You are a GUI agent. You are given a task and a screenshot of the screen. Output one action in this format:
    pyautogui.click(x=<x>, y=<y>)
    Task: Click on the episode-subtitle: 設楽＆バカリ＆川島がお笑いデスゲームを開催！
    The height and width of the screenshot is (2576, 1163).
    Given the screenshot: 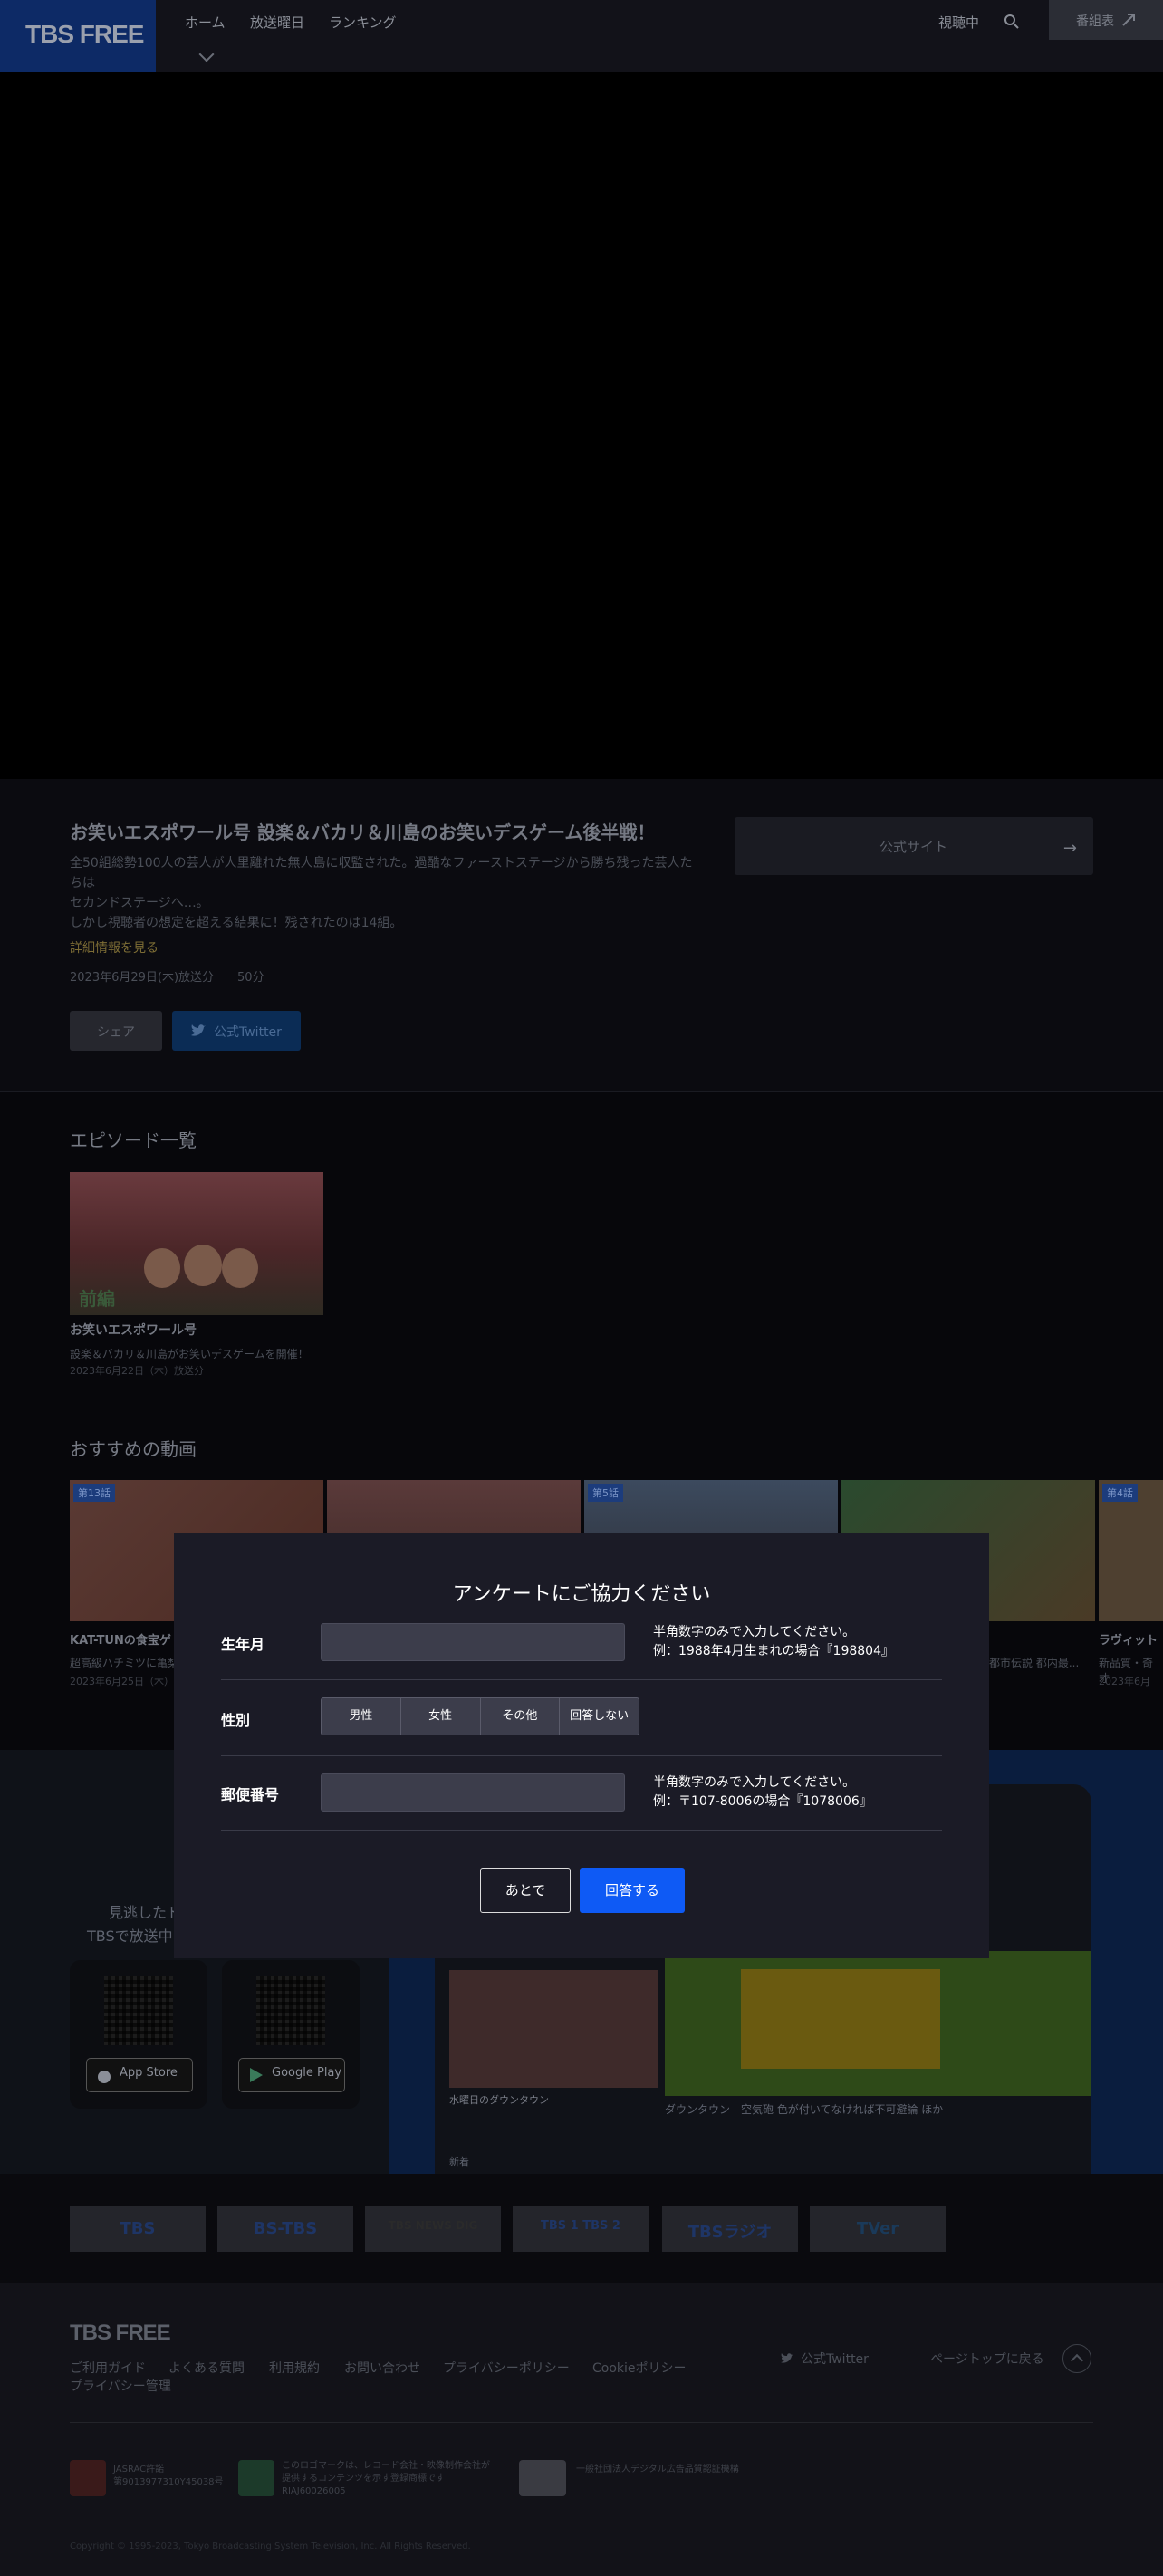 What is the action you would take?
    pyautogui.click(x=189, y=1354)
    